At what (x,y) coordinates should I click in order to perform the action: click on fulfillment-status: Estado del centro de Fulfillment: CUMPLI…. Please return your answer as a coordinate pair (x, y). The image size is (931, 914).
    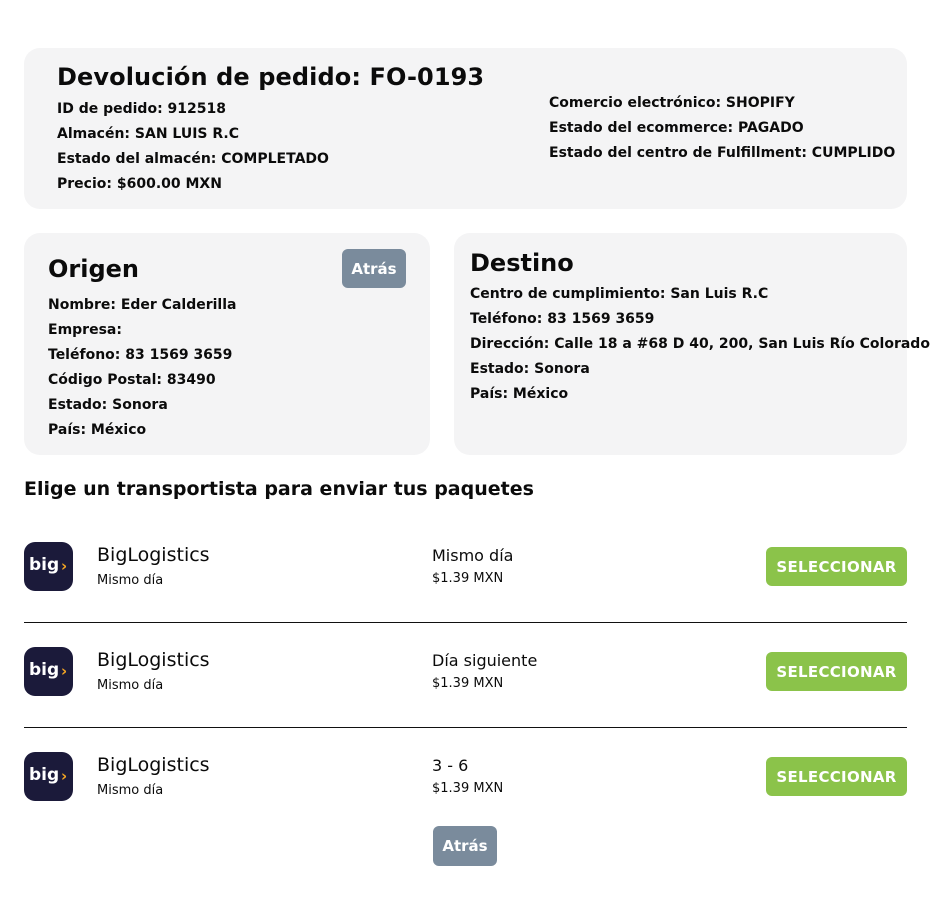
    Looking at the image, I should click on (722, 153).